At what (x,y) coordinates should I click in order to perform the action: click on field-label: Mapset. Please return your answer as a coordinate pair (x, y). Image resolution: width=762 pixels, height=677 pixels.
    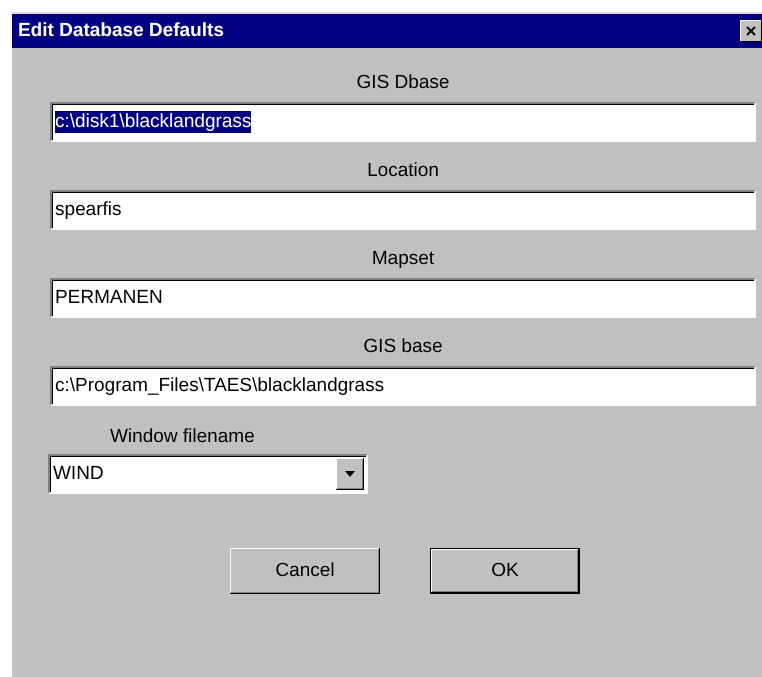
    Looking at the image, I should click on (403, 259).